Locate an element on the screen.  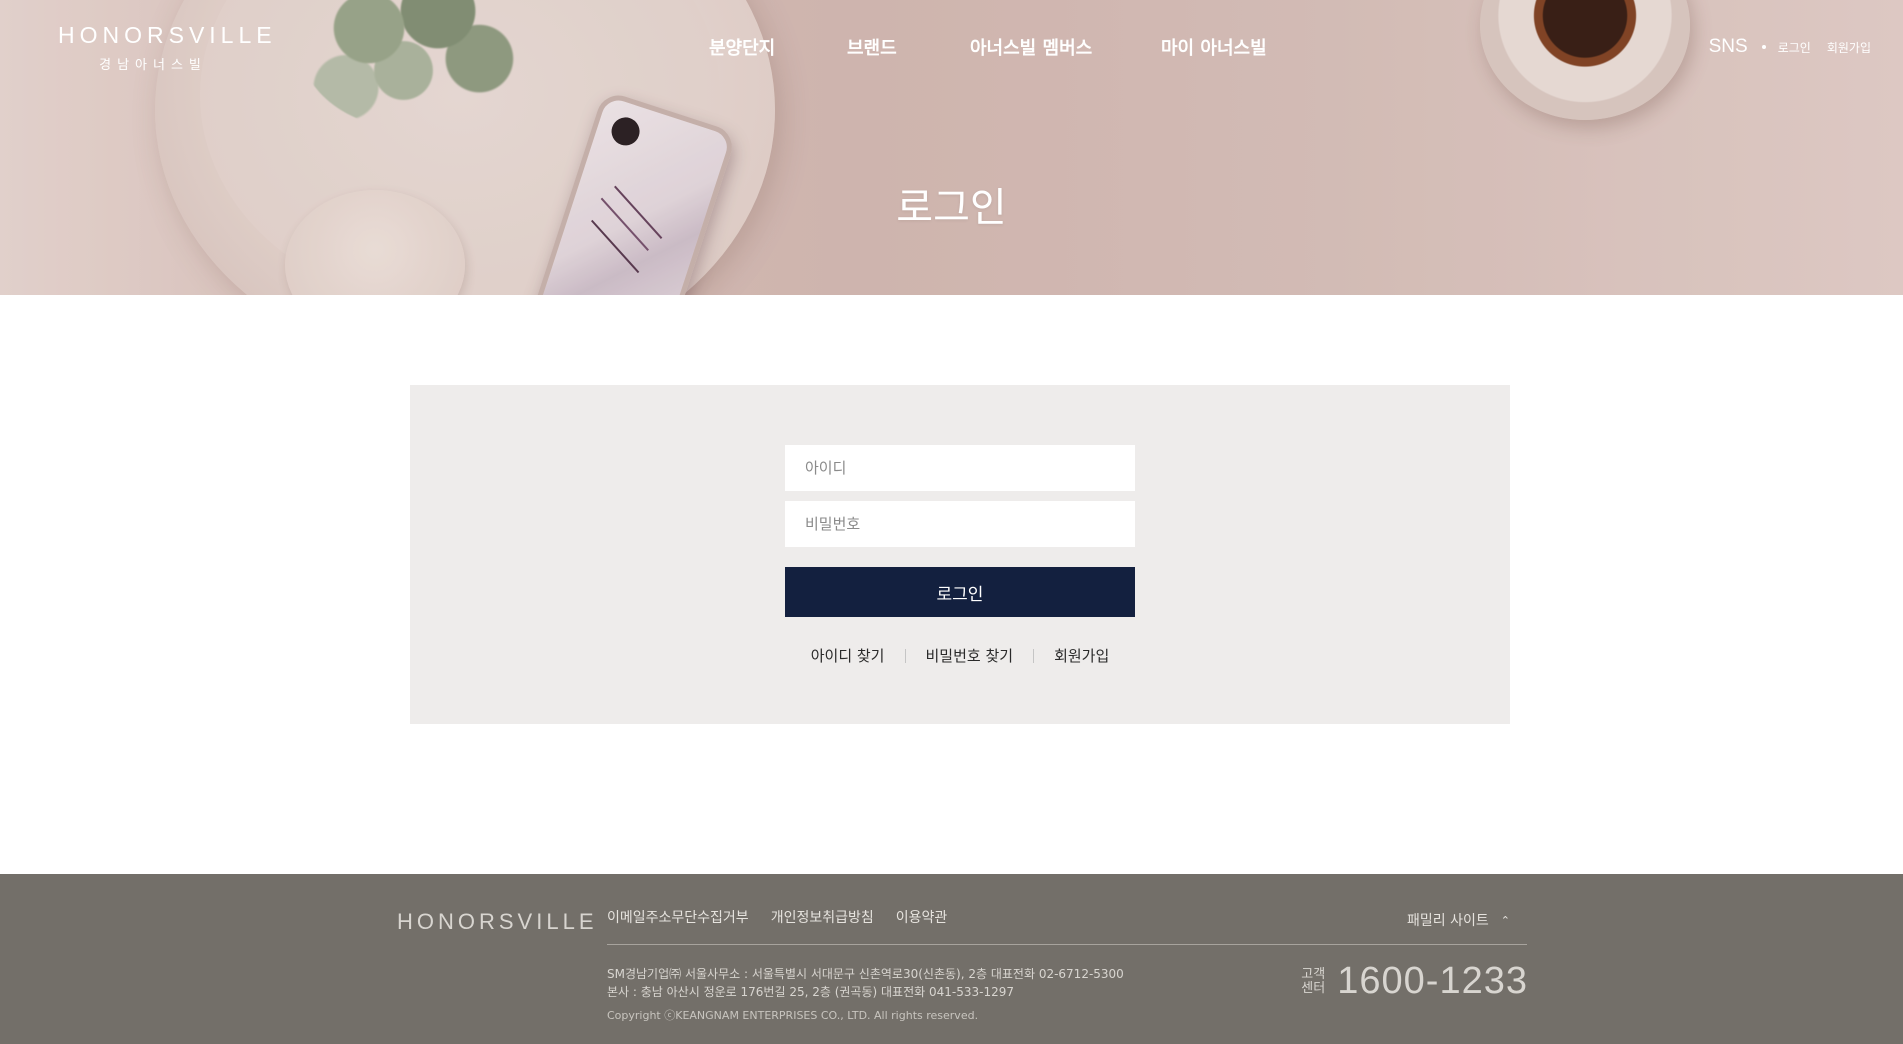
nav-item-my: 마이 아너스빌 is located at coordinates (1214, 47).